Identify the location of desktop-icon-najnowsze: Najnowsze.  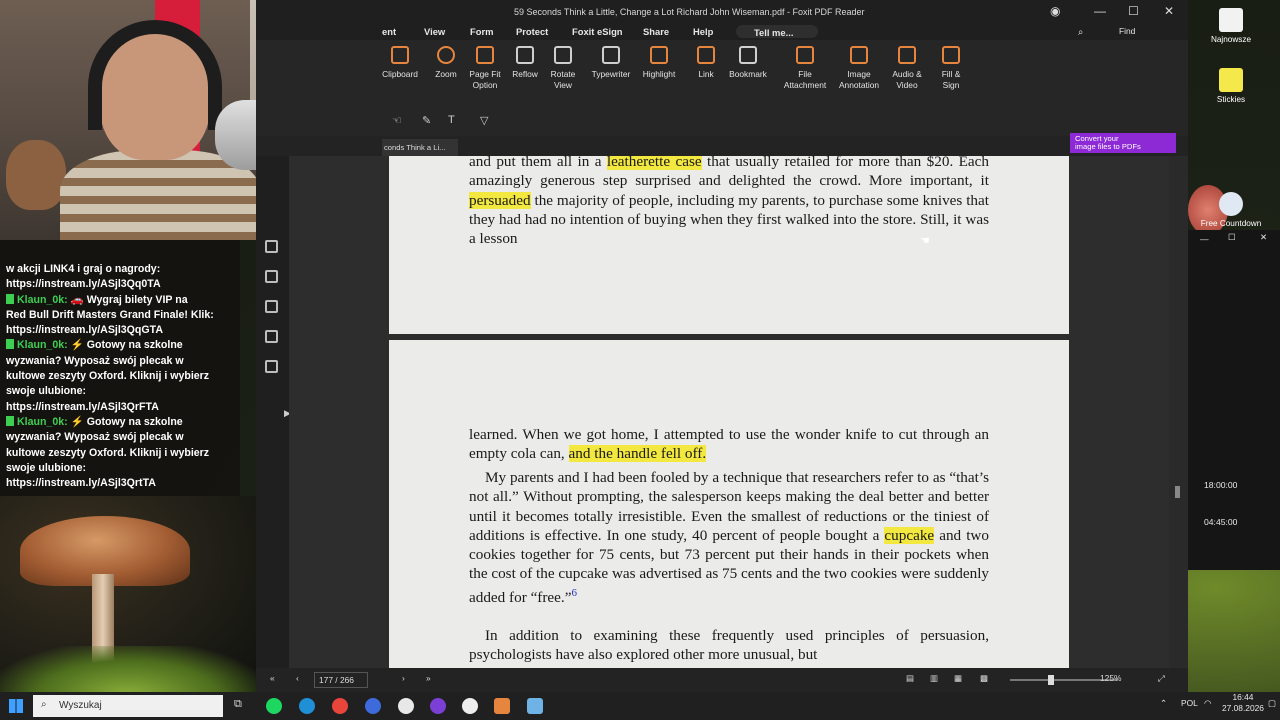
(1231, 26).